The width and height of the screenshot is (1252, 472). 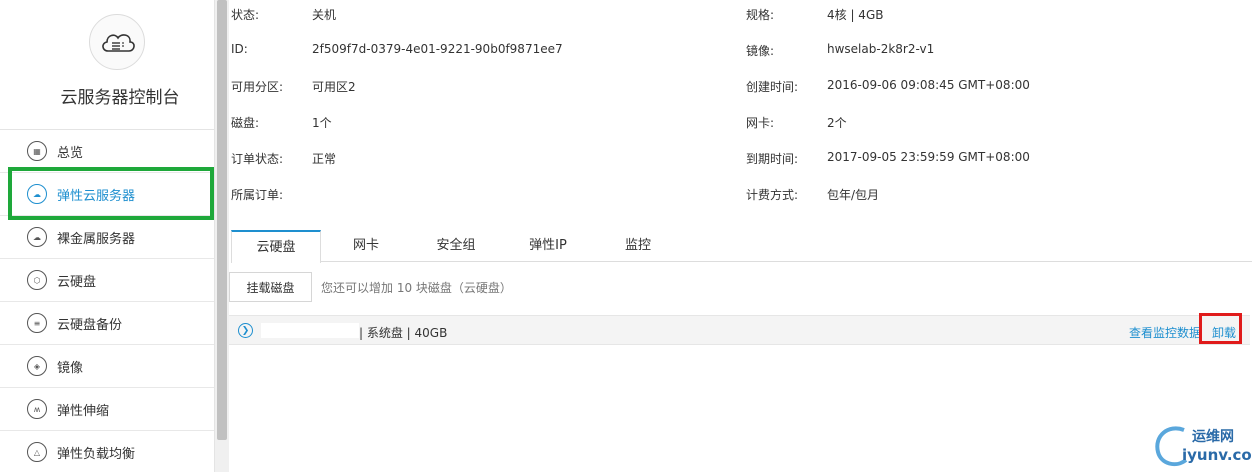 I want to click on chevron-right-icon: ❯, so click(x=245, y=330).